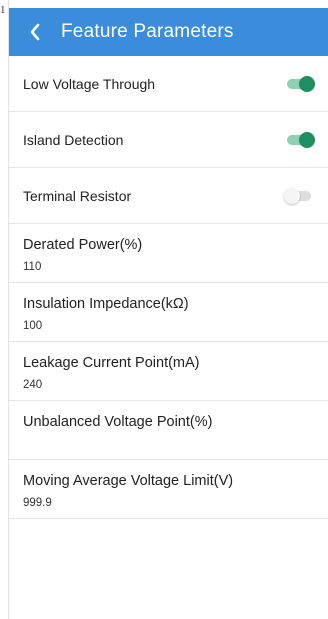  Describe the element at coordinates (33, 385) in the screenshot. I see `setting-value: 240` at that location.